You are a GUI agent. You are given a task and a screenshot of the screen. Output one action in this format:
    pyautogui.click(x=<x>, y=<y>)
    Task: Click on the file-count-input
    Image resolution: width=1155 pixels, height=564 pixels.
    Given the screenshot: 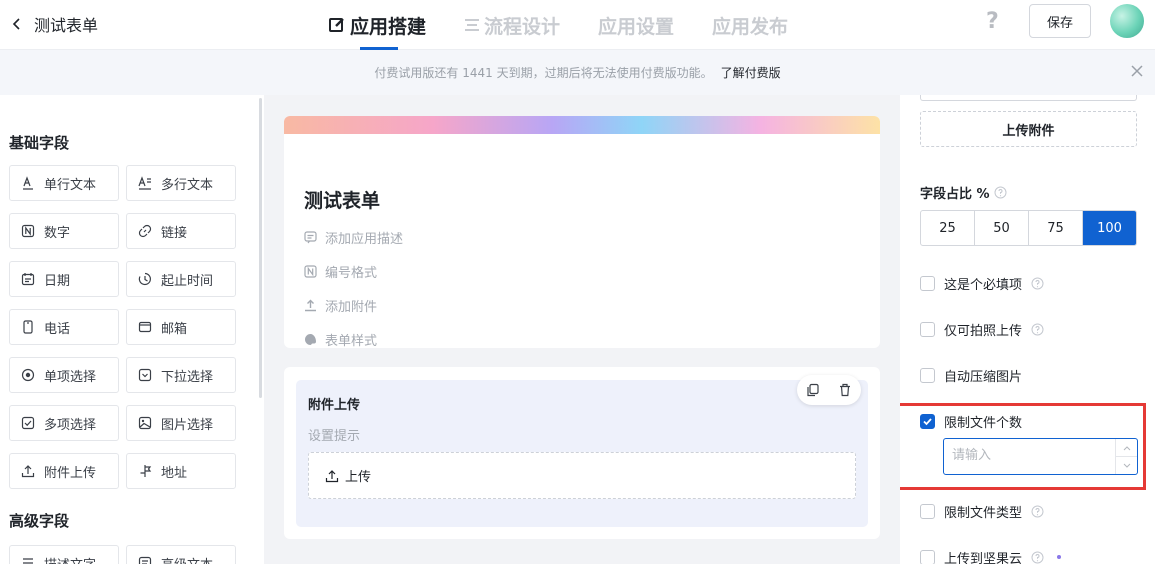 What is the action you would take?
    pyautogui.click(x=1040, y=456)
    